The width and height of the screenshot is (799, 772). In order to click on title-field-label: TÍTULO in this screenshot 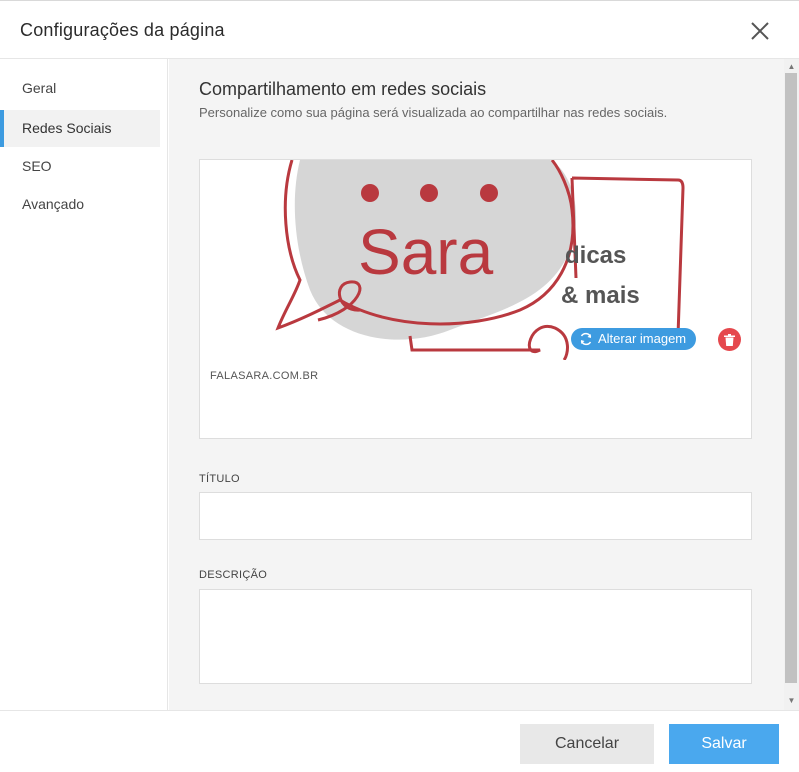, I will do `click(219, 479)`.